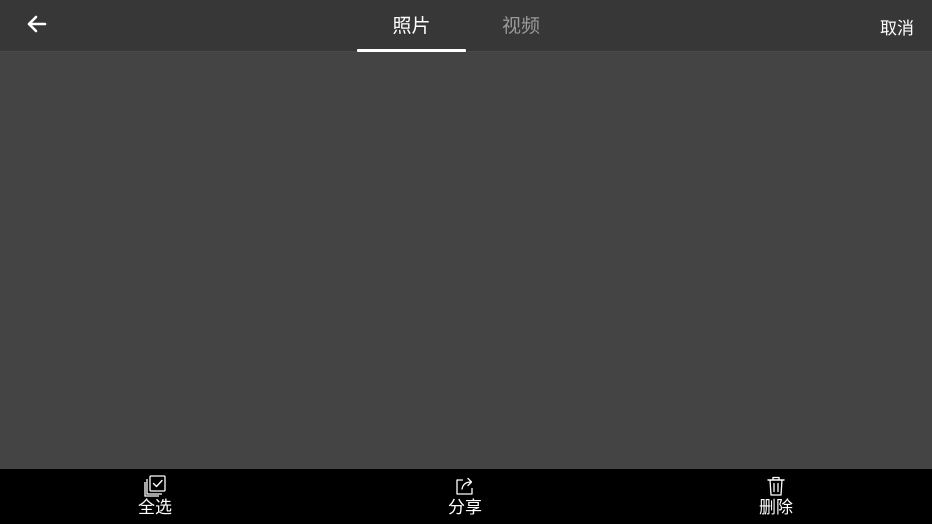  Describe the element at coordinates (155, 486) in the screenshot. I see `select-all-icon` at that location.